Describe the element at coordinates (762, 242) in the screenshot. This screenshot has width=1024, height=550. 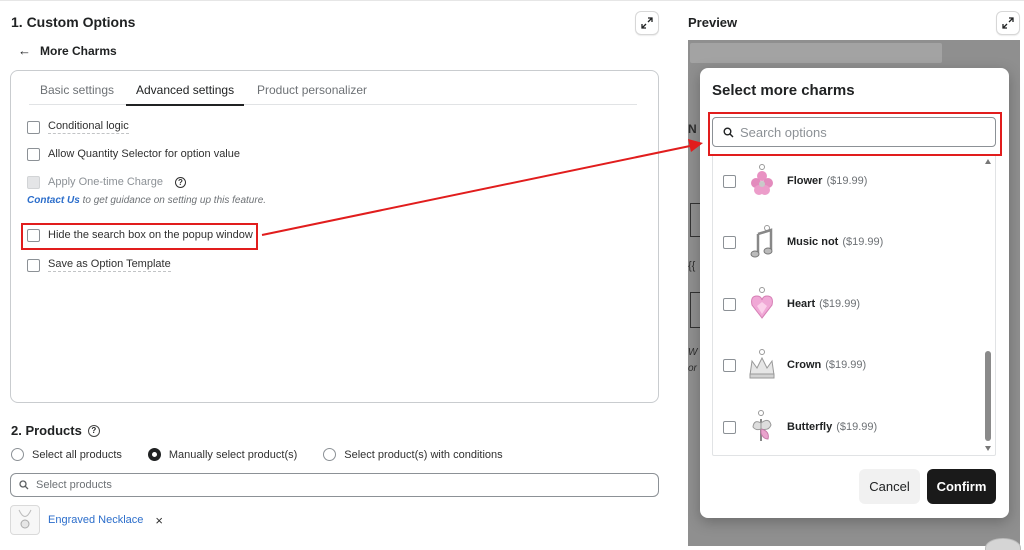
I see `music-note-charm-icon` at that location.